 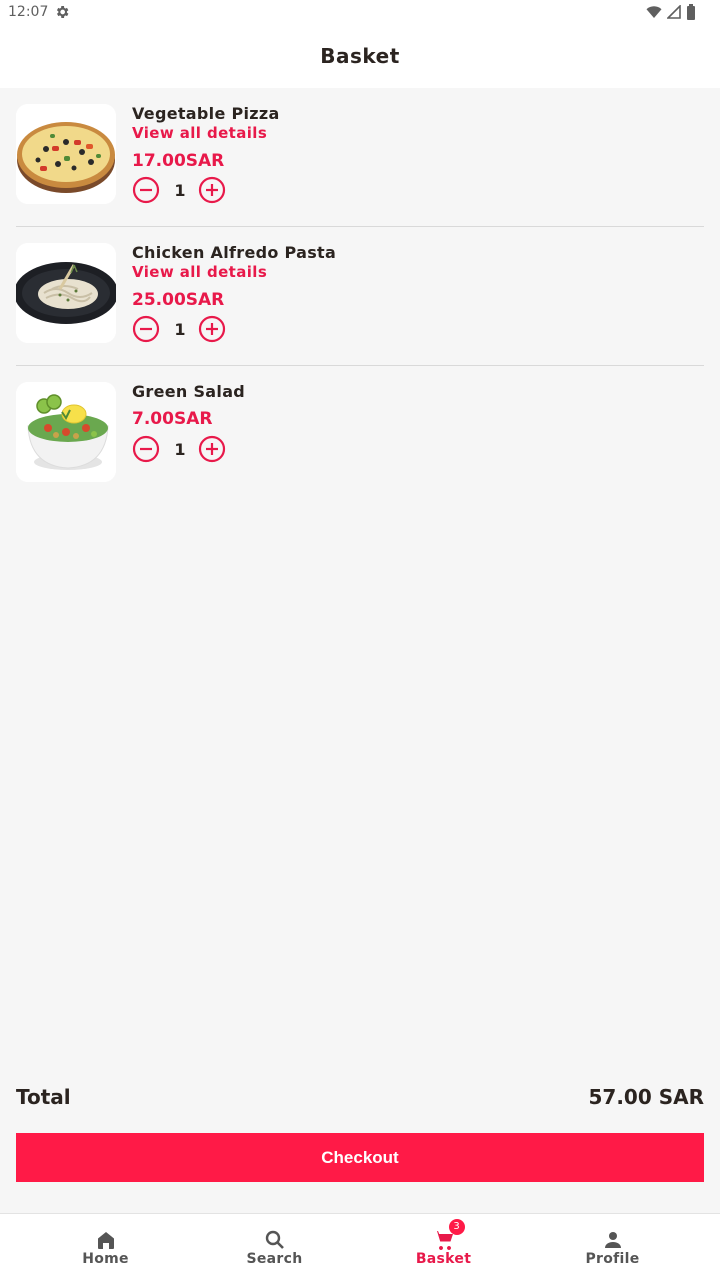 I want to click on wifi-icon, so click(x=654, y=12).